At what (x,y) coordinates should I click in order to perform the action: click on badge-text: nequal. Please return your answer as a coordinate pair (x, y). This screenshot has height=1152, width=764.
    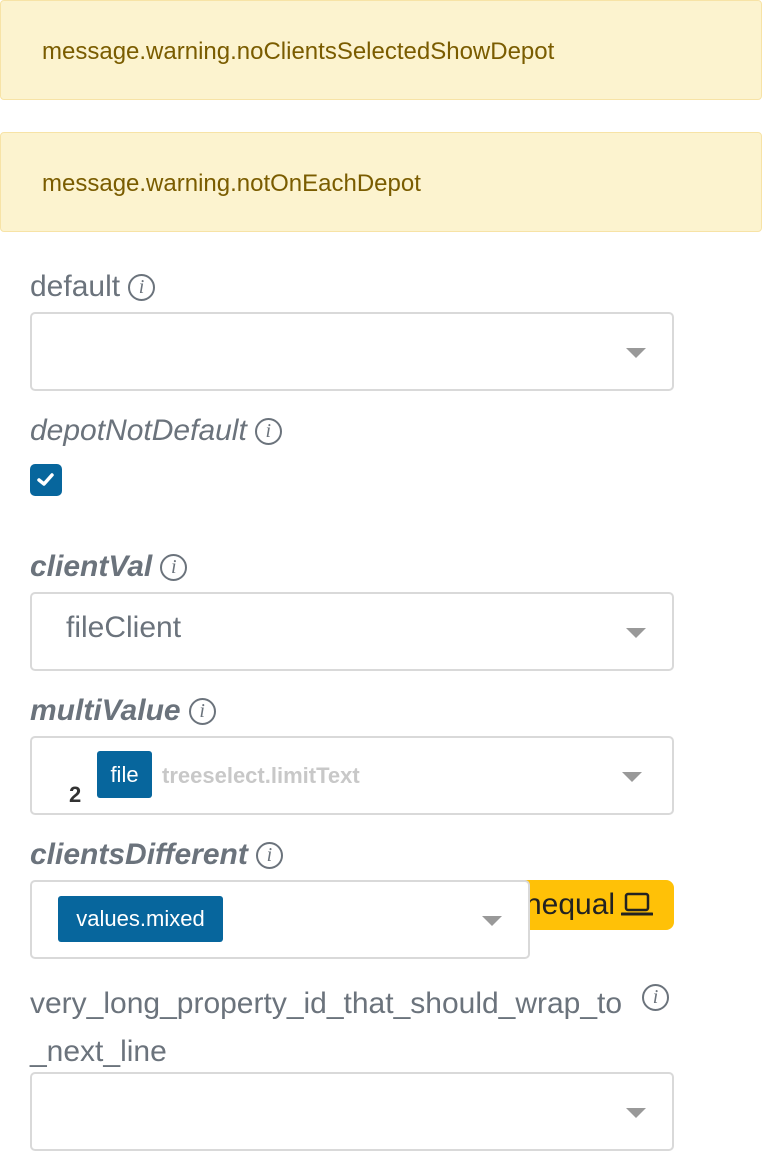
    Looking at the image, I should click on (570, 904).